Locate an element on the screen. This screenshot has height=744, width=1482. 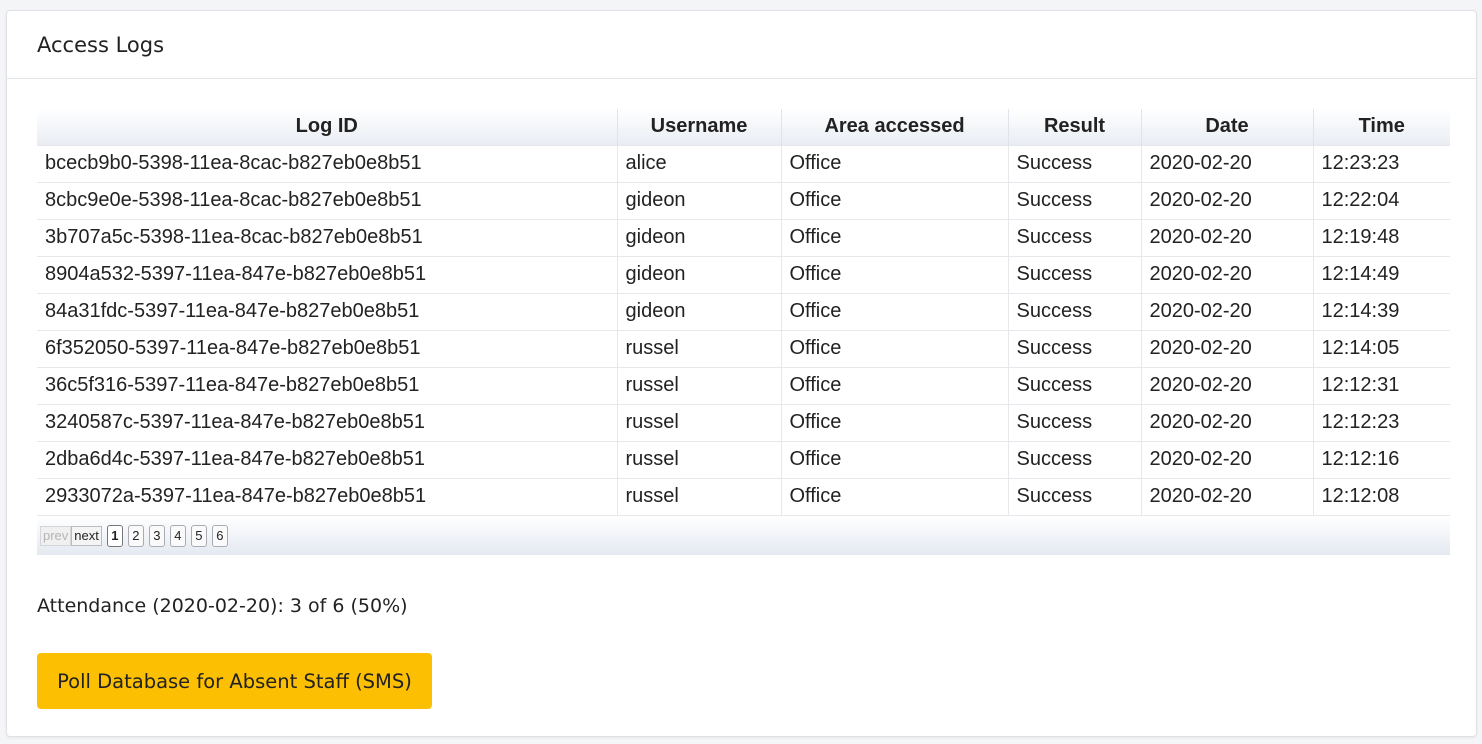
page-button-5: 5 is located at coordinates (198, 535).